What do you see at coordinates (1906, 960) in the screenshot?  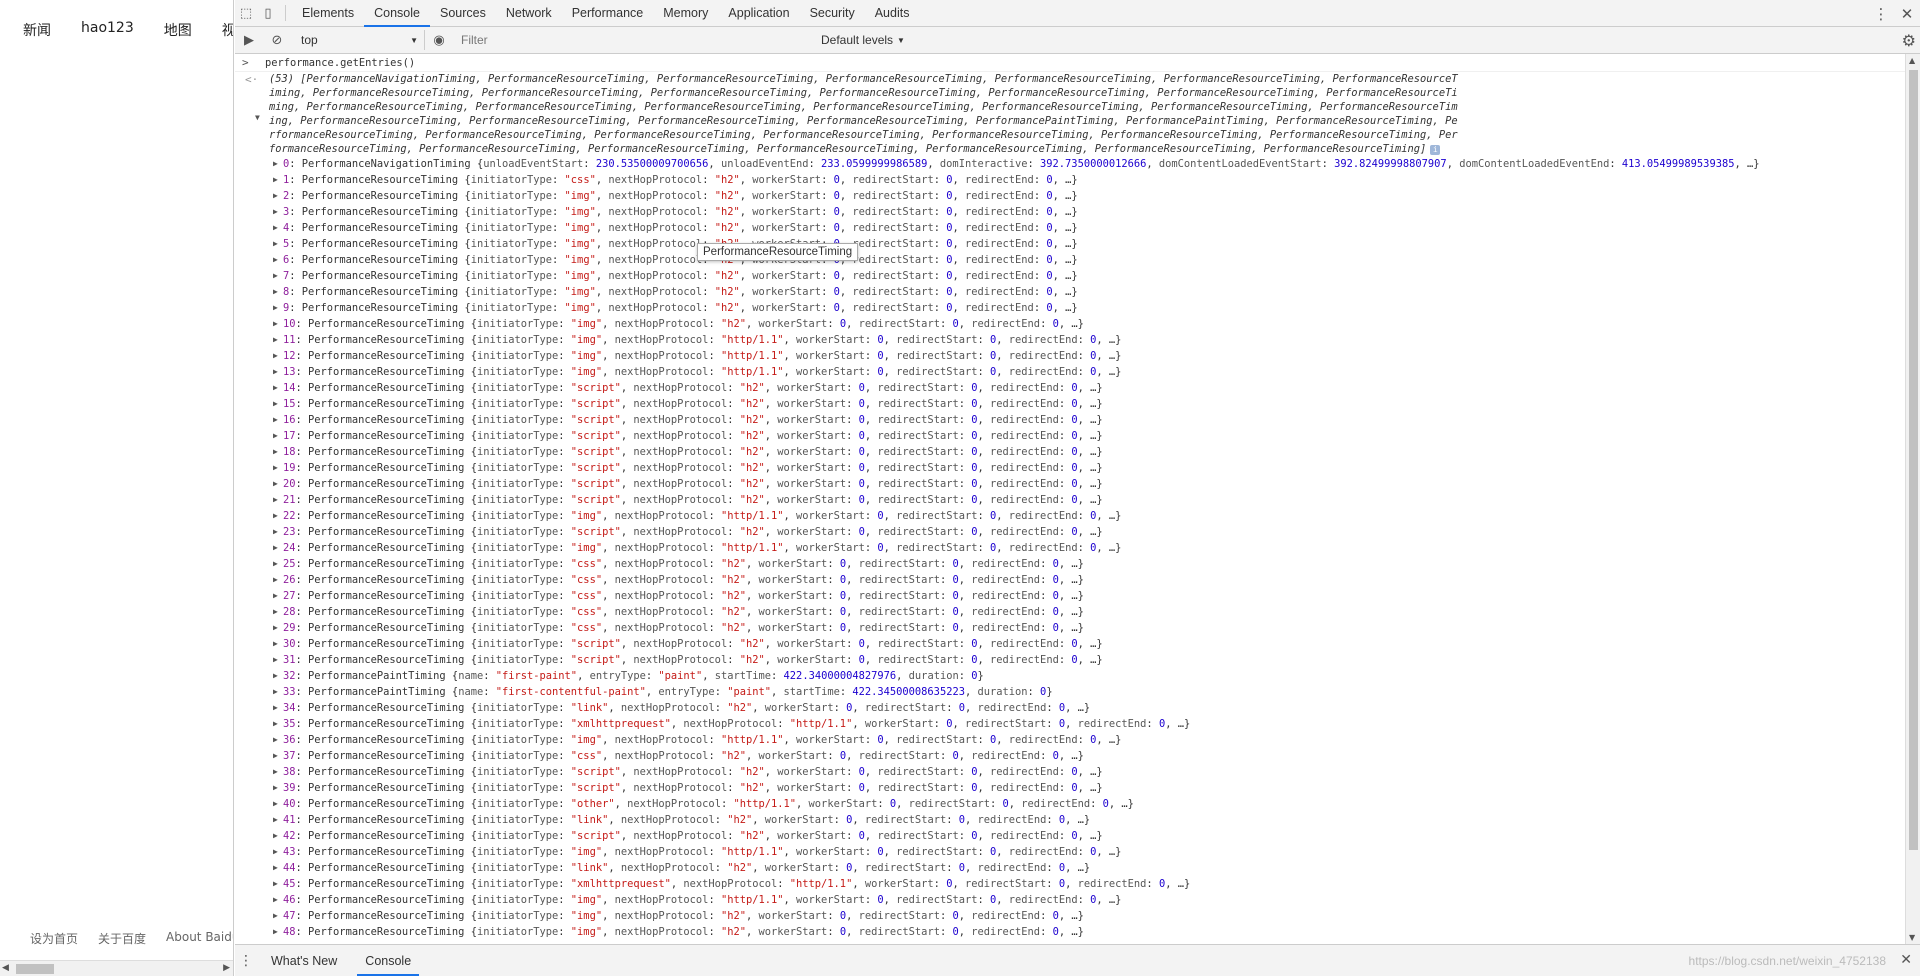 I see `close-drawer-icon: ✕` at bounding box center [1906, 960].